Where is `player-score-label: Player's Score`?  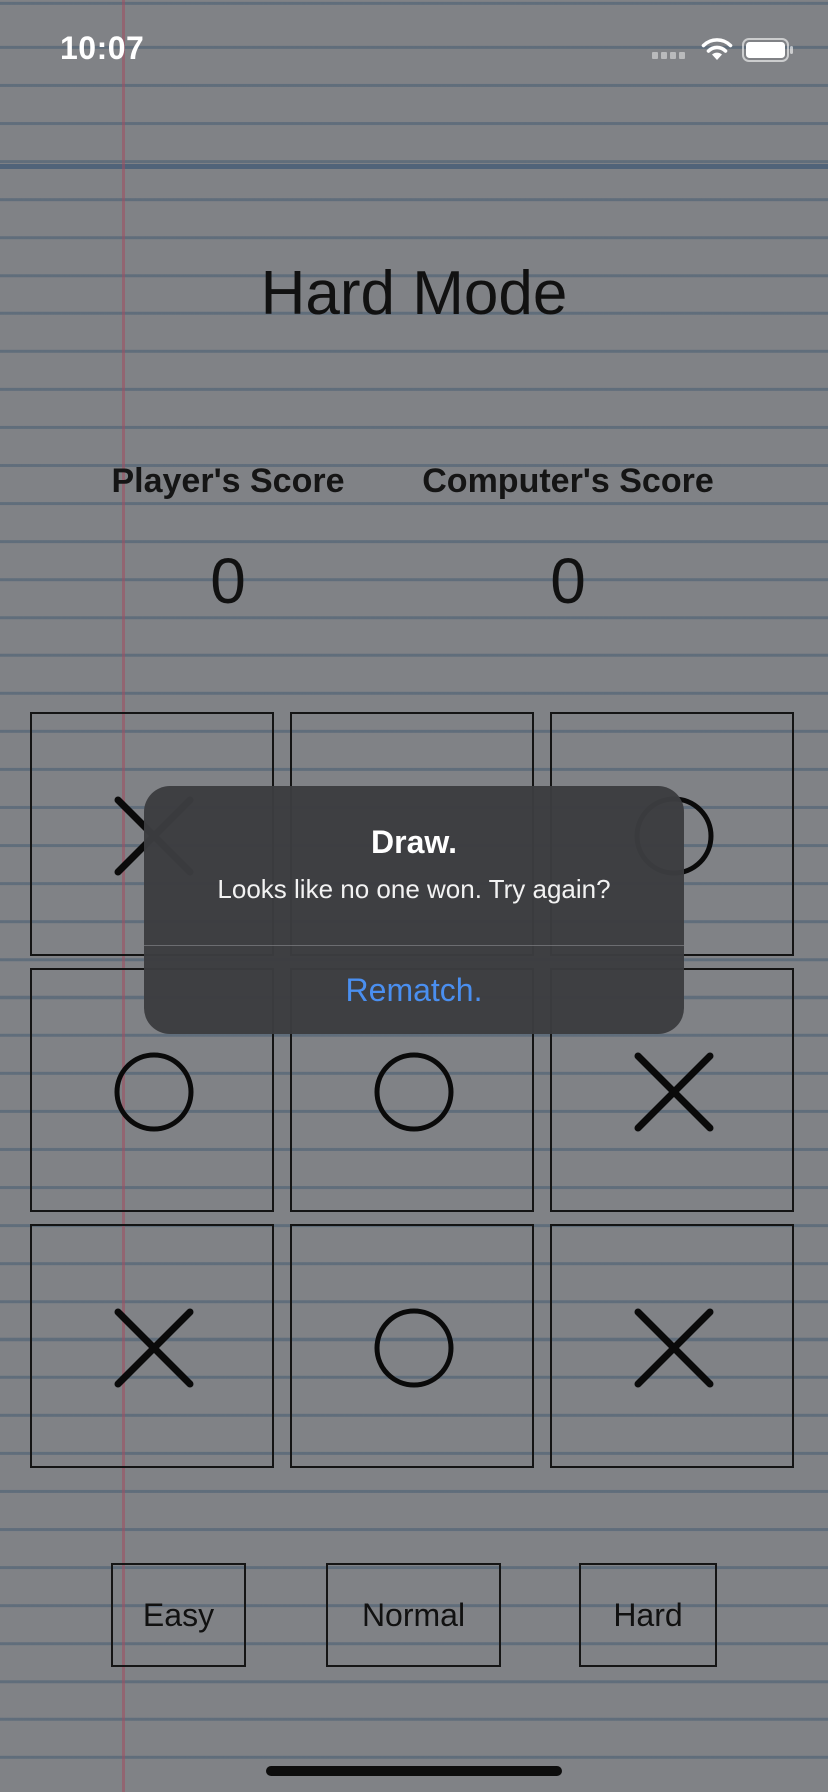
player-score-label: Player's Score is located at coordinates (228, 481).